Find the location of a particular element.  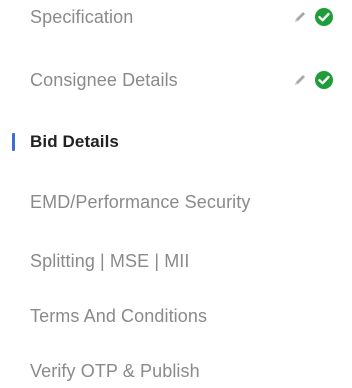

step-label: EMD/Performance Security is located at coordinates (140, 201).